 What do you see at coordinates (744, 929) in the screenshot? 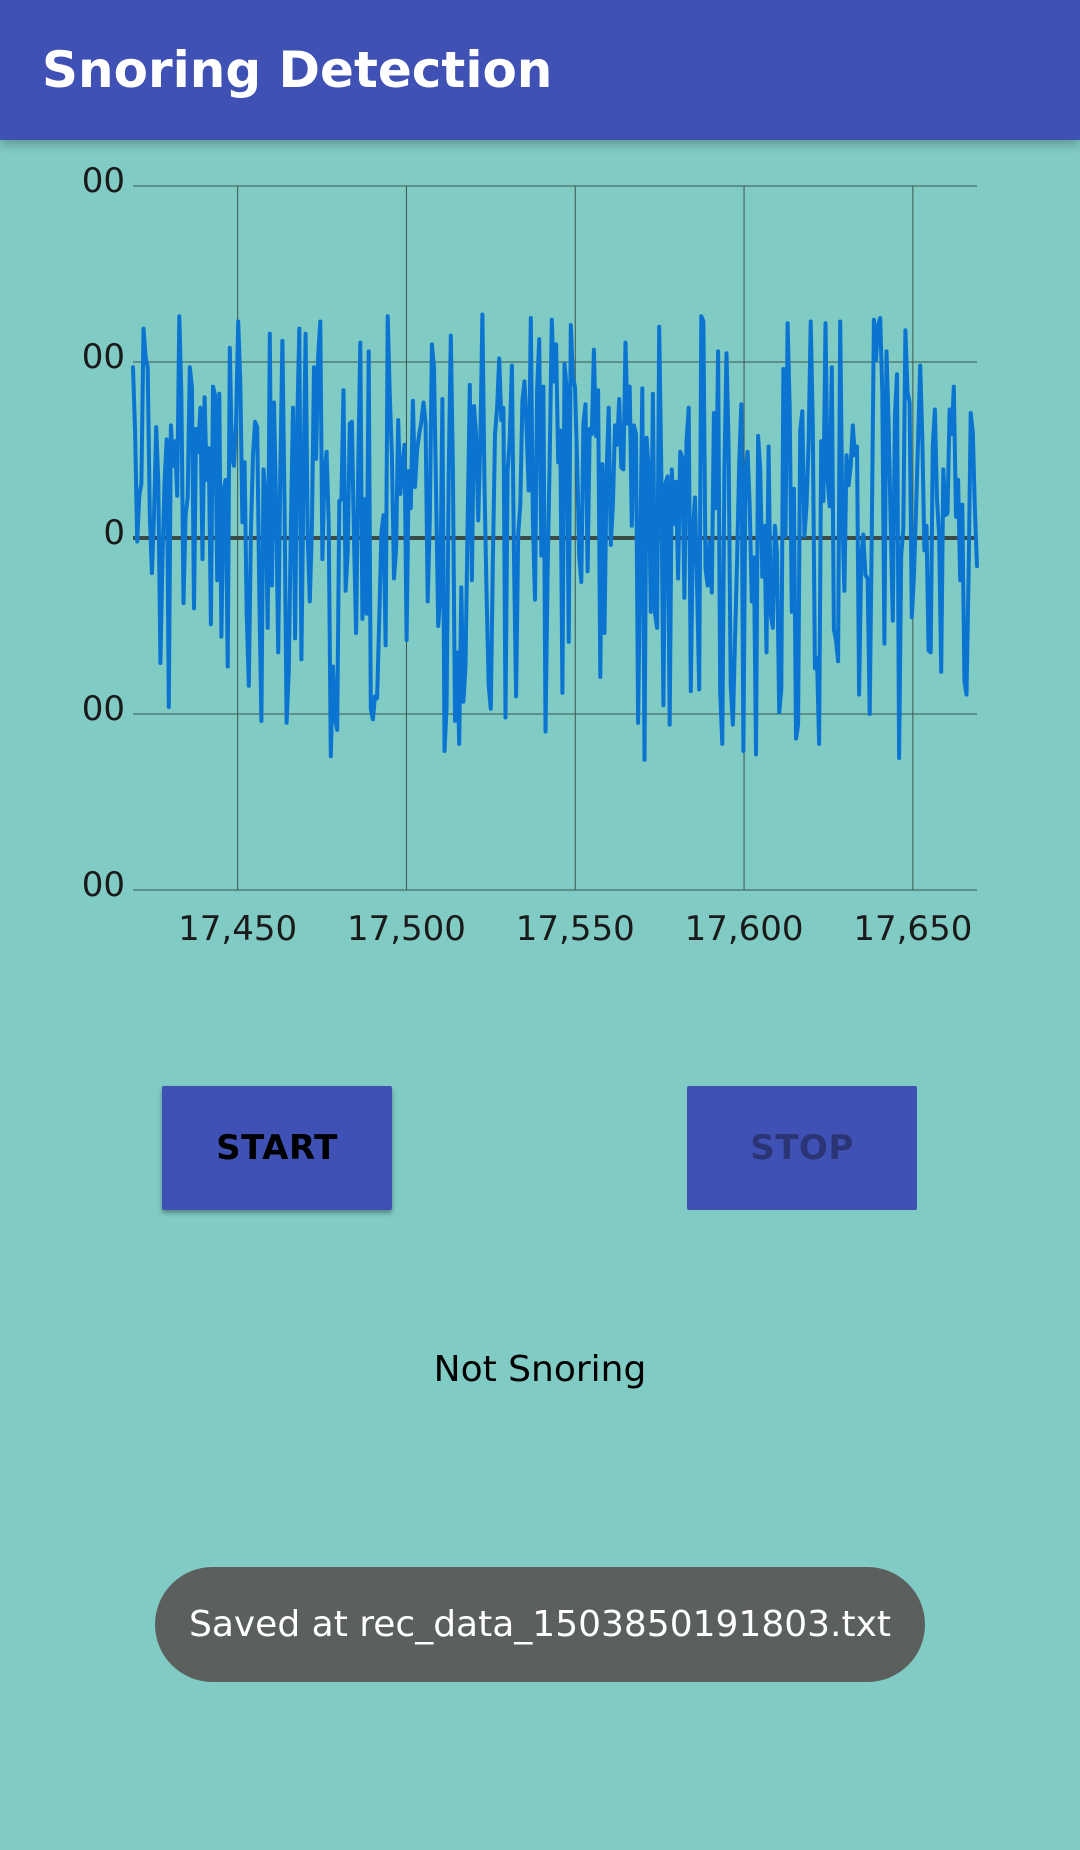
I see `x-tick-label: 17,600` at bounding box center [744, 929].